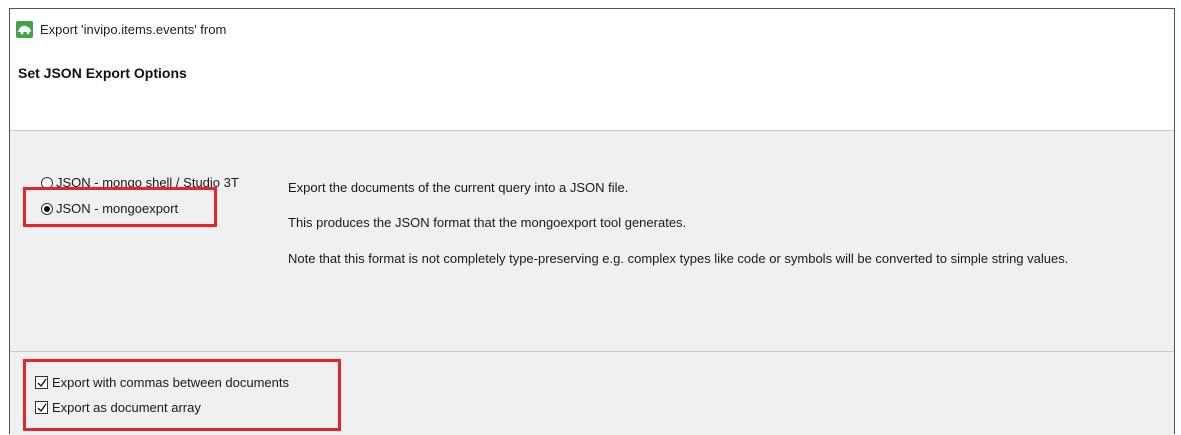 Image resolution: width=1181 pixels, height=435 pixels. I want to click on window-title: Export 'invipo.items.events' from, so click(133, 29).